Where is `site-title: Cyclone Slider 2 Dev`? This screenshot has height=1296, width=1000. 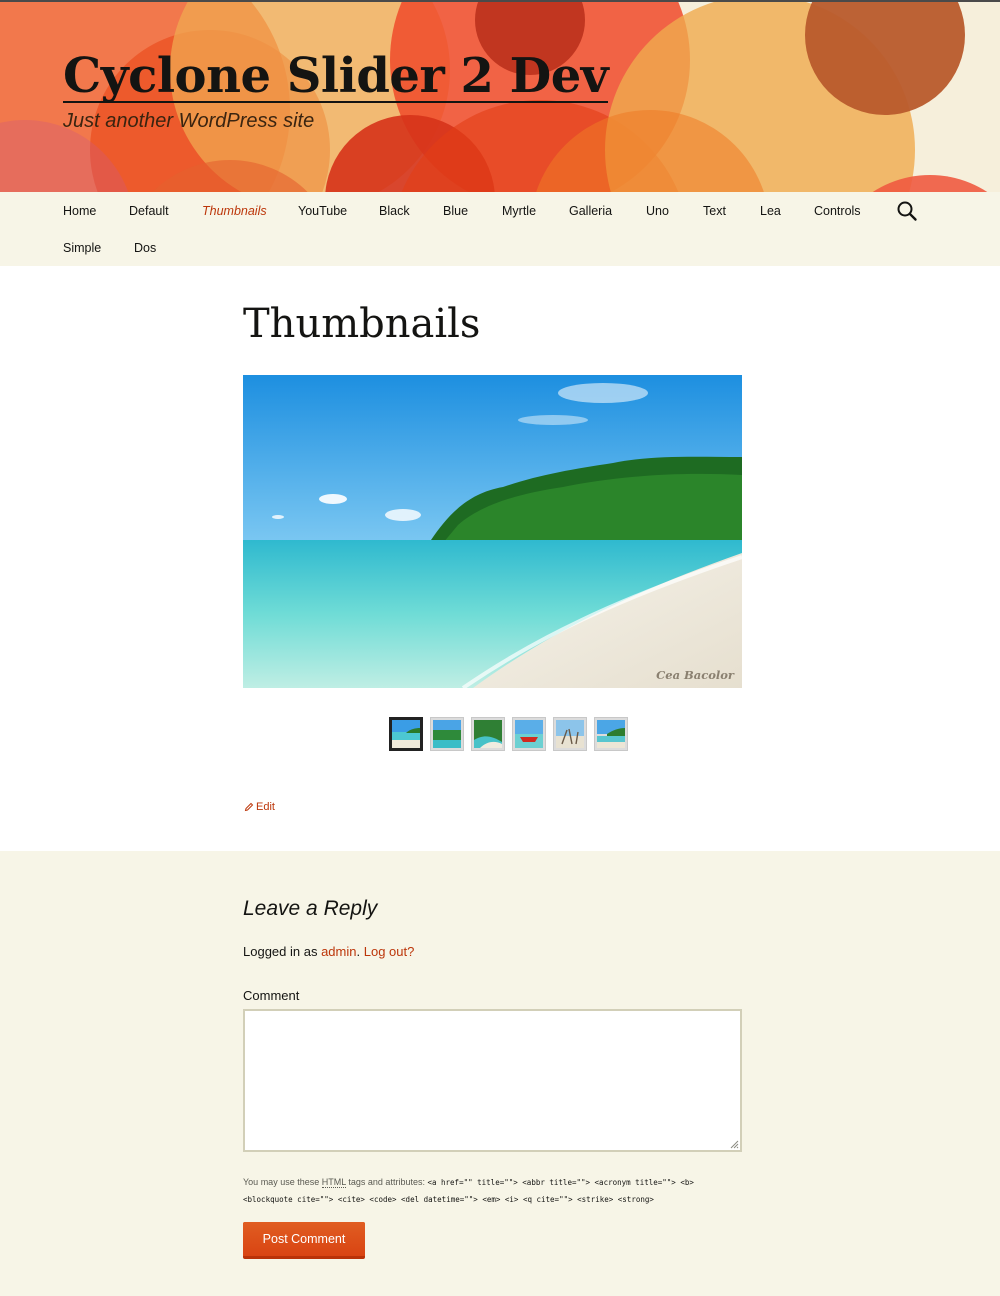
site-title: Cyclone Slider 2 Dev is located at coordinates (336, 76).